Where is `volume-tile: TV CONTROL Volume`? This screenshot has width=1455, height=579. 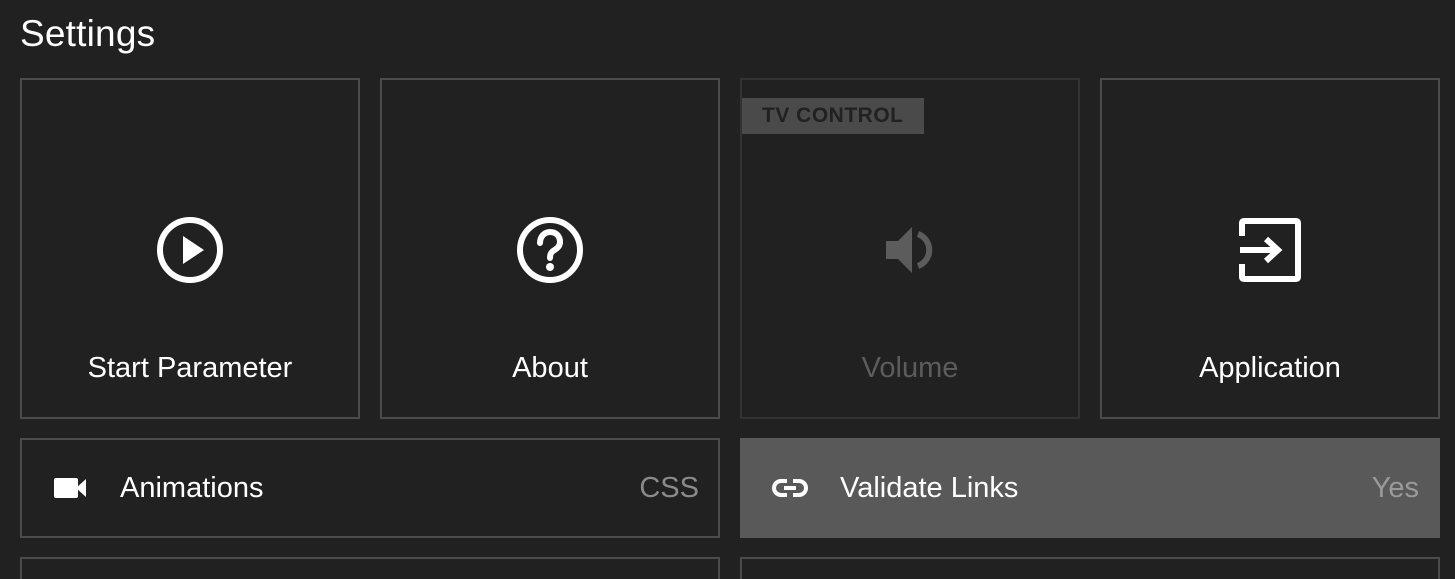 volume-tile: TV CONTROL Volume is located at coordinates (910, 248).